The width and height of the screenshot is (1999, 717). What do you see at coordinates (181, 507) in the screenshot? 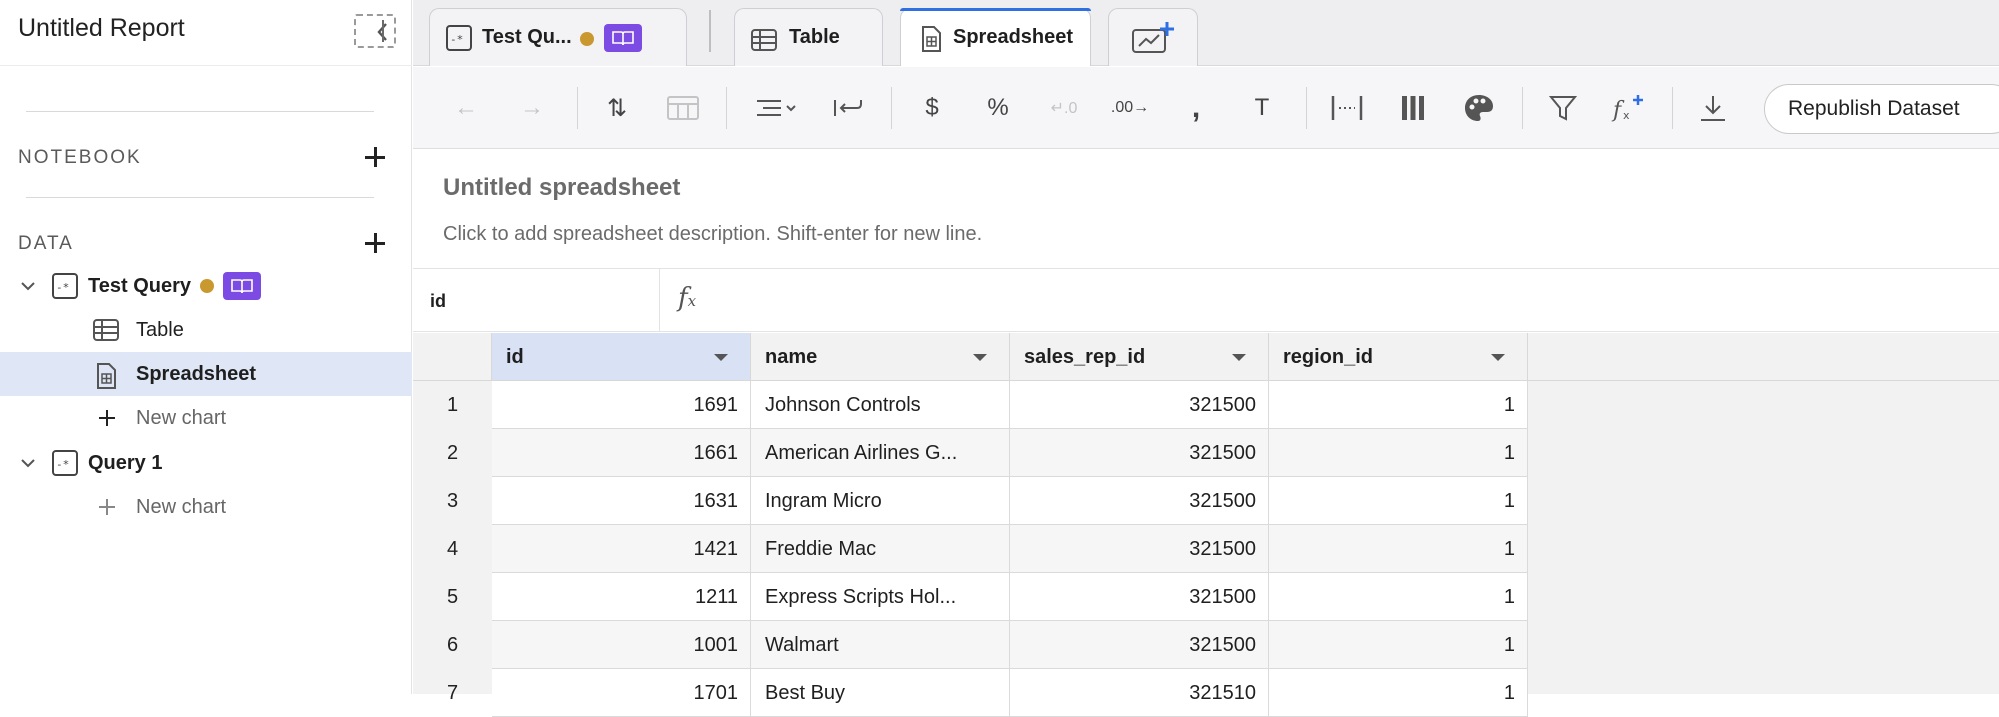
I see `sidebar-item-label: New chart` at bounding box center [181, 507].